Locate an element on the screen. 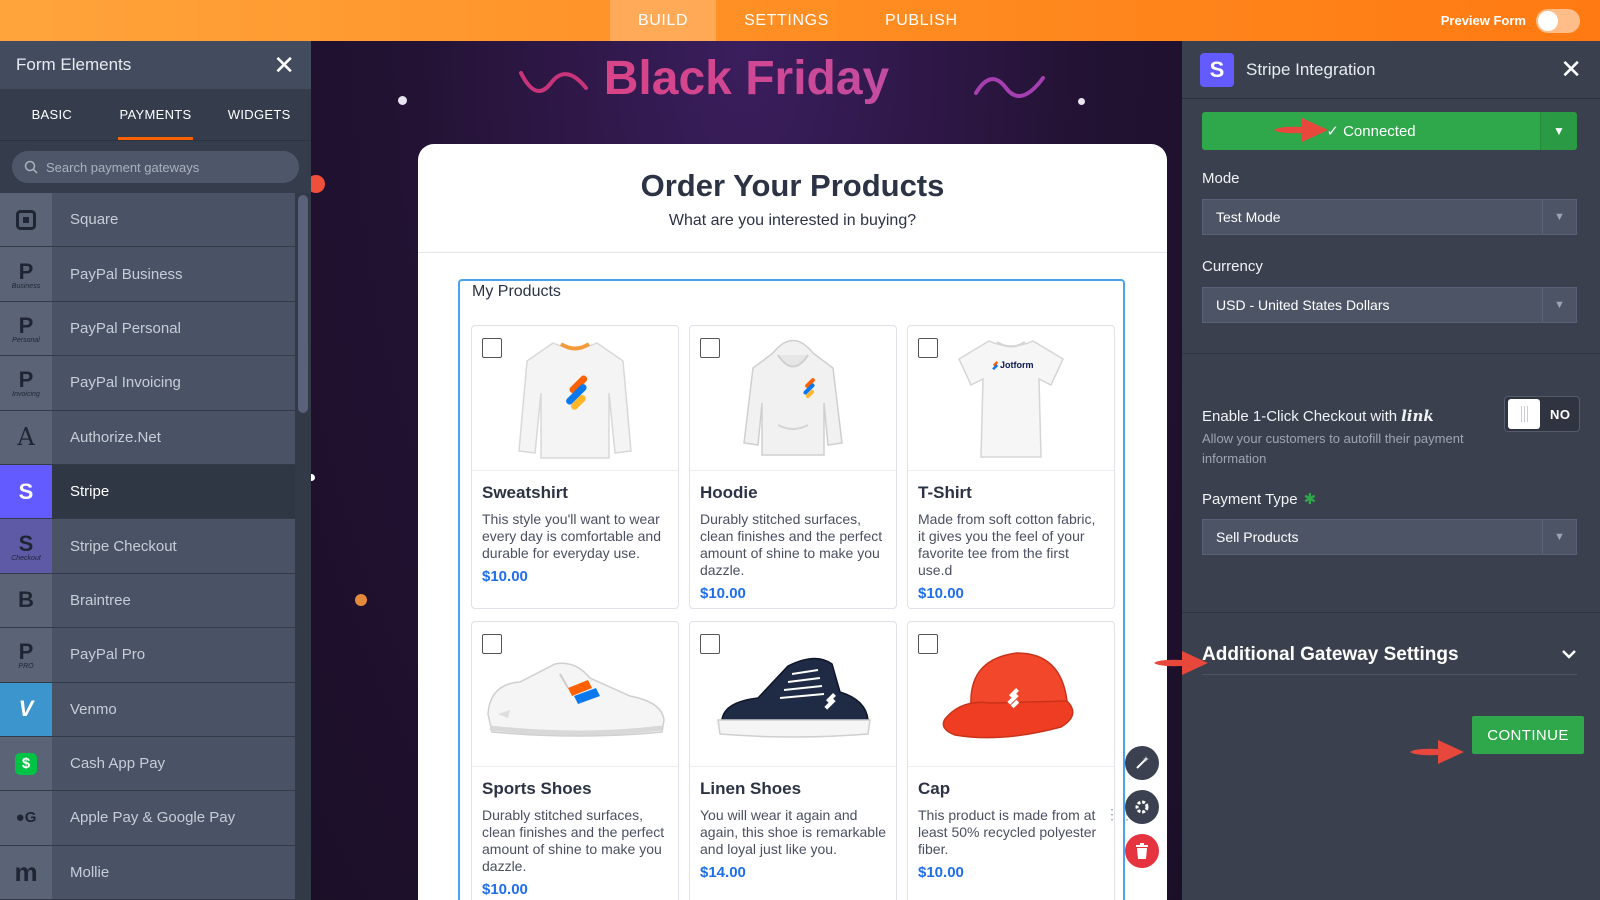 The image size is (1600, 900). tab-widgets: WIDGETS is located at coordinates (259, 114).